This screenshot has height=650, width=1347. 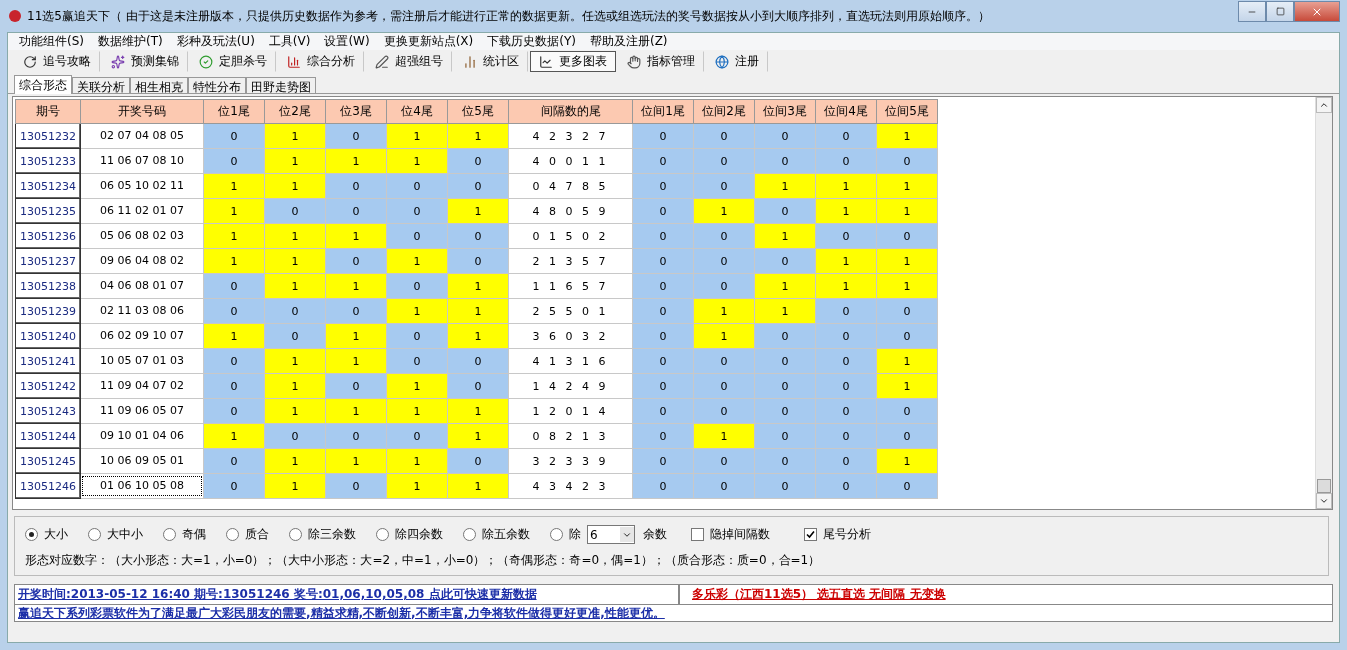 I want to click on table-cell: 0 8 2 1 3, so click(x=570, y=436).